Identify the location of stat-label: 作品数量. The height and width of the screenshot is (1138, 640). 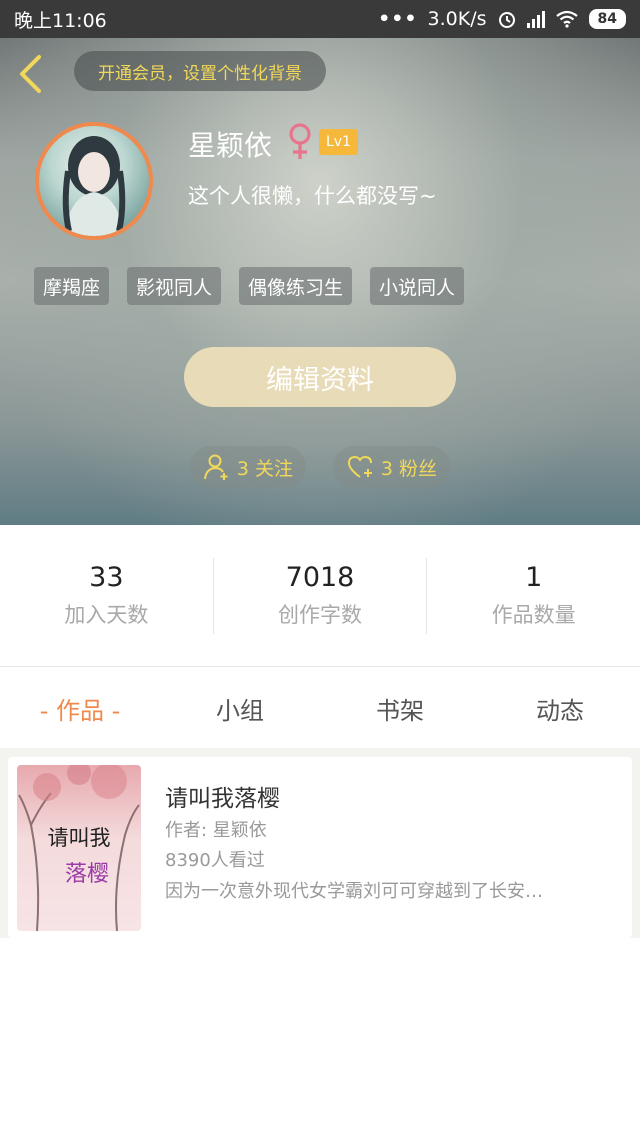
(533, 615).